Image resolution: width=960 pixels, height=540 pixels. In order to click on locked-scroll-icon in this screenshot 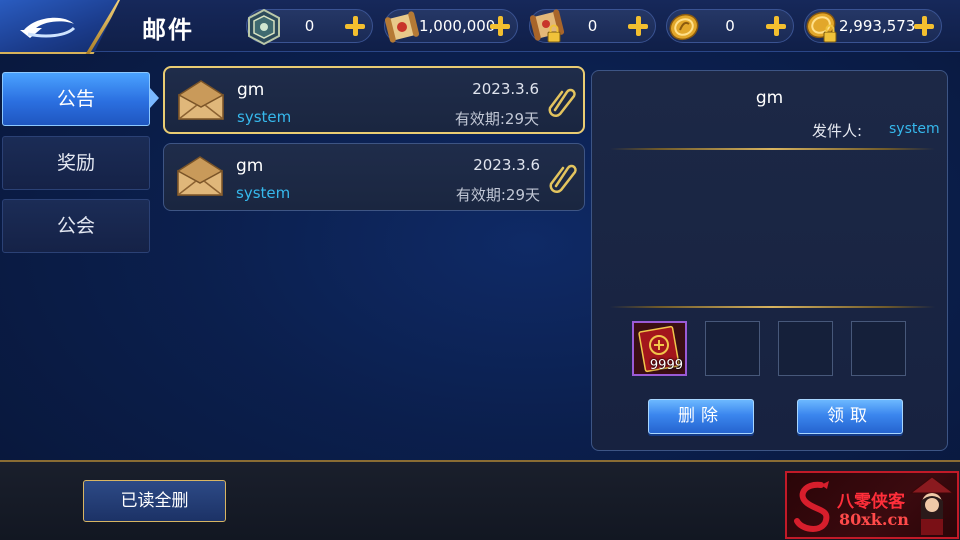, I will do `click(547, 26)`.